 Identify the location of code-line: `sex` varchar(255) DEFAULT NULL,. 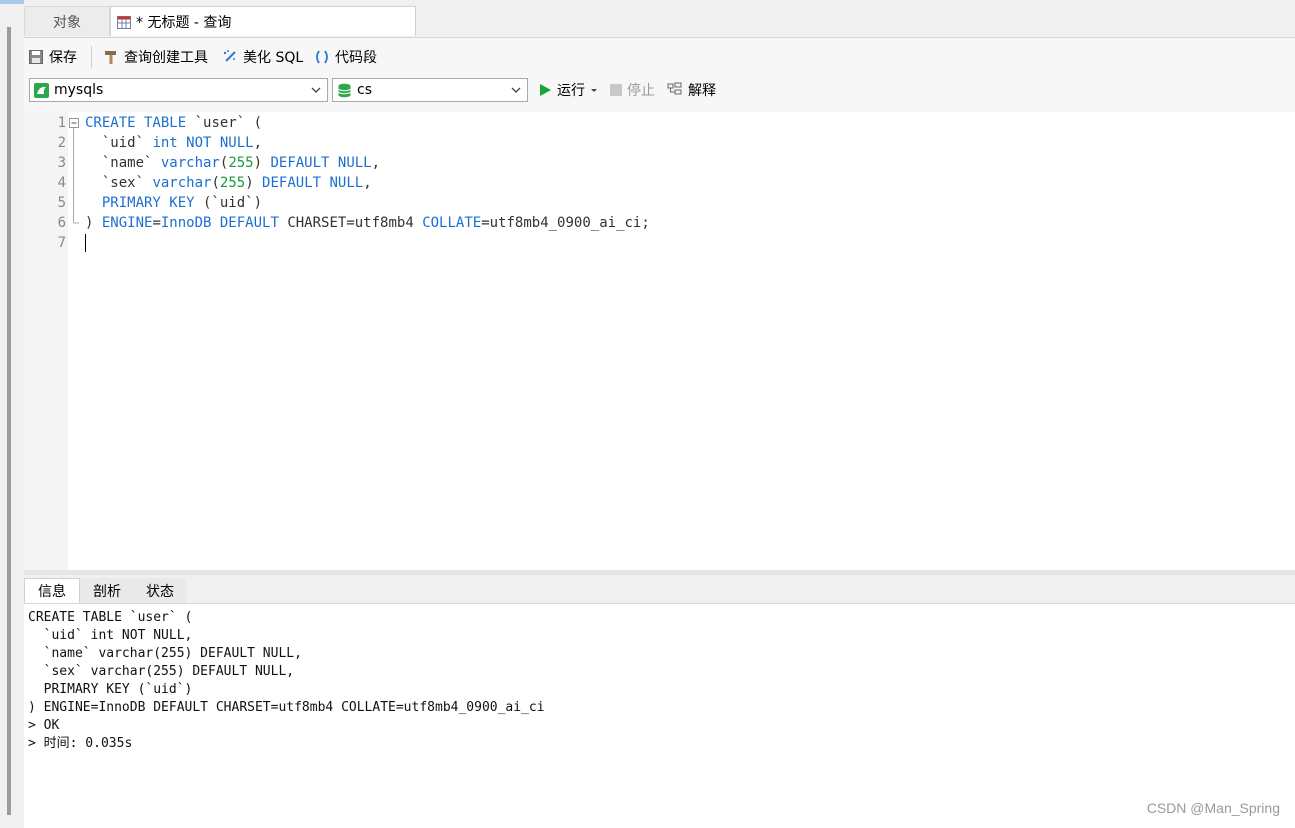
(228, 183).